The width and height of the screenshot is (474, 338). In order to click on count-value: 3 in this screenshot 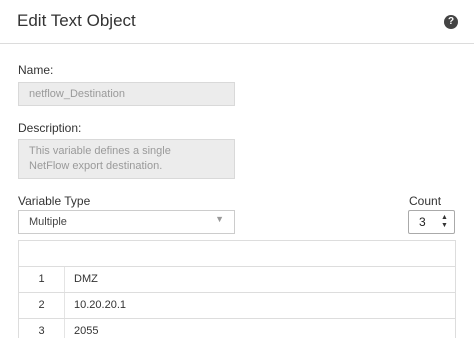, I will do `click(422, 222)`.